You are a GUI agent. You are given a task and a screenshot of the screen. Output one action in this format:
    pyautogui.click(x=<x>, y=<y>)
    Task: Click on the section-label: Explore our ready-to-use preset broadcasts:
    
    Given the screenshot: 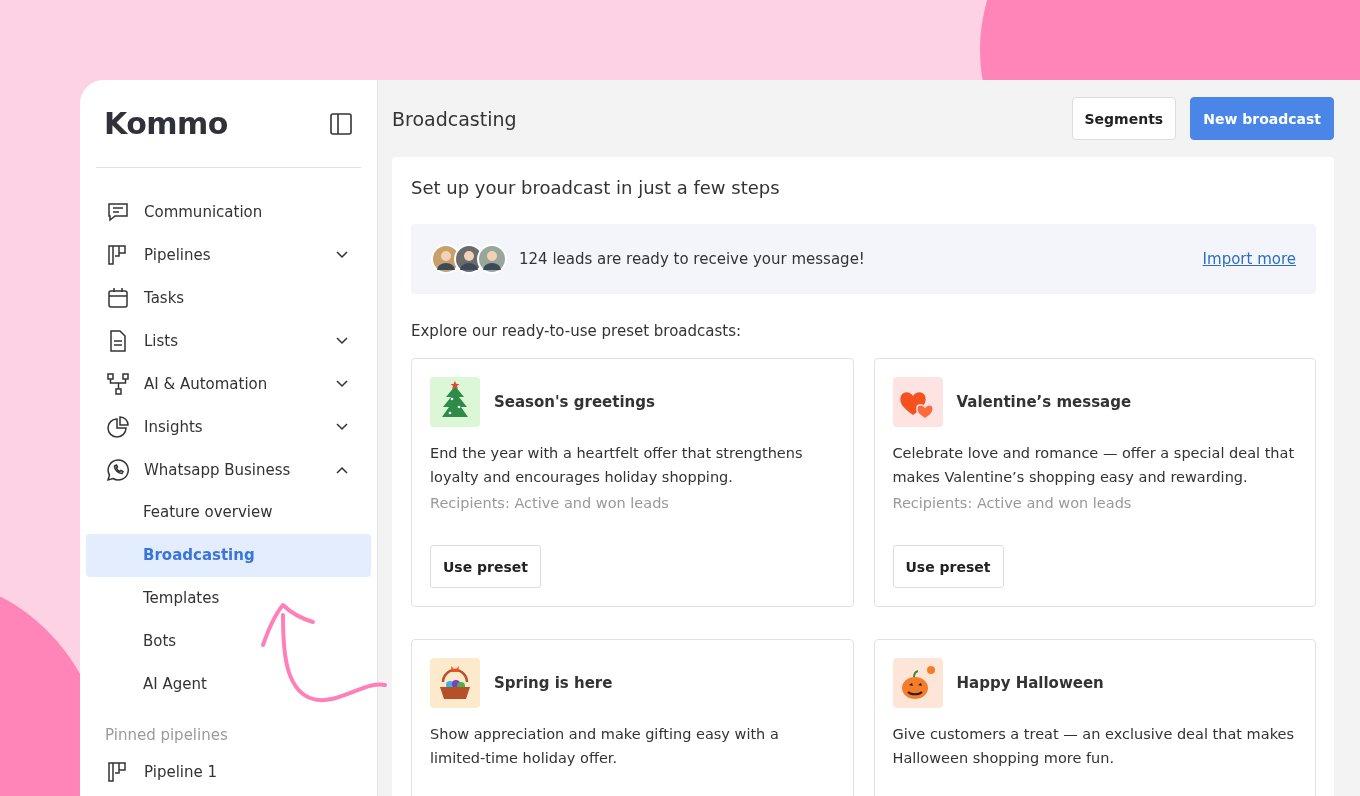 What is the action you would take?
    pyautogui.click(x=577, y=331)
    